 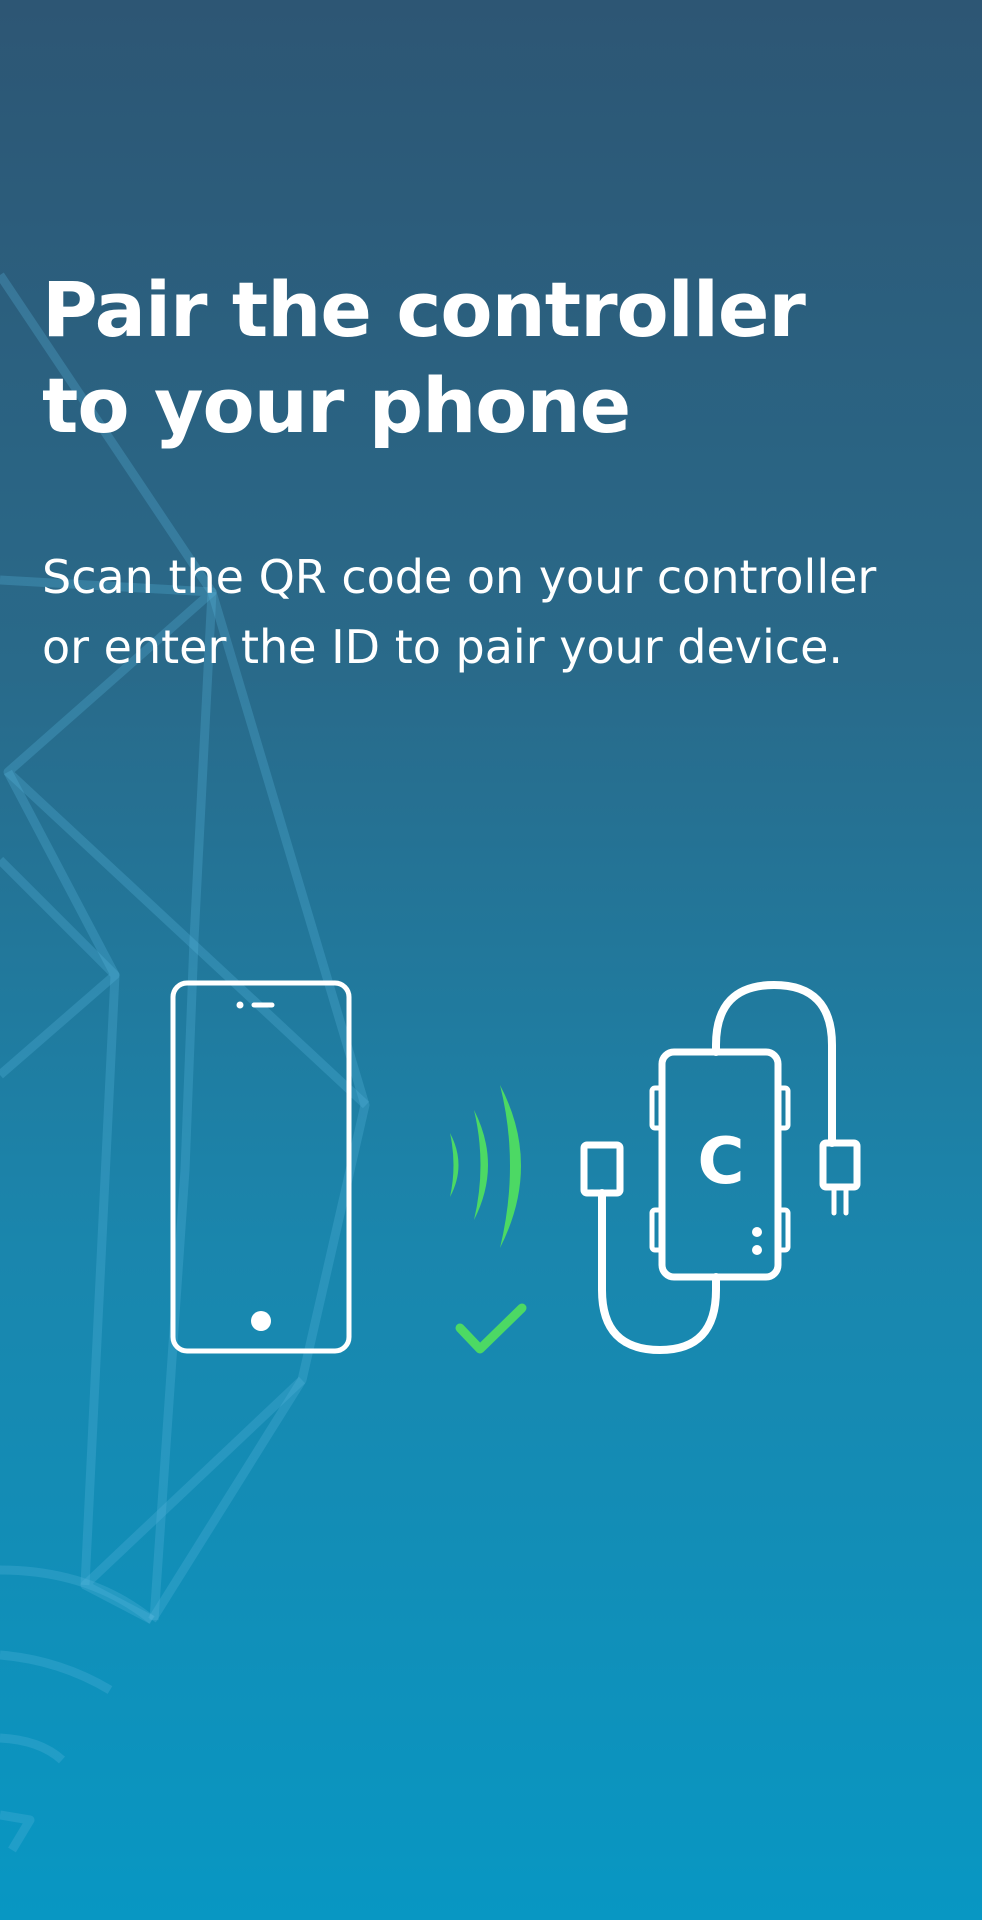 What do you see at coordinates (491, 1328) in the screenshot?
I see `check-icon` at bounding box center [491, 1328].